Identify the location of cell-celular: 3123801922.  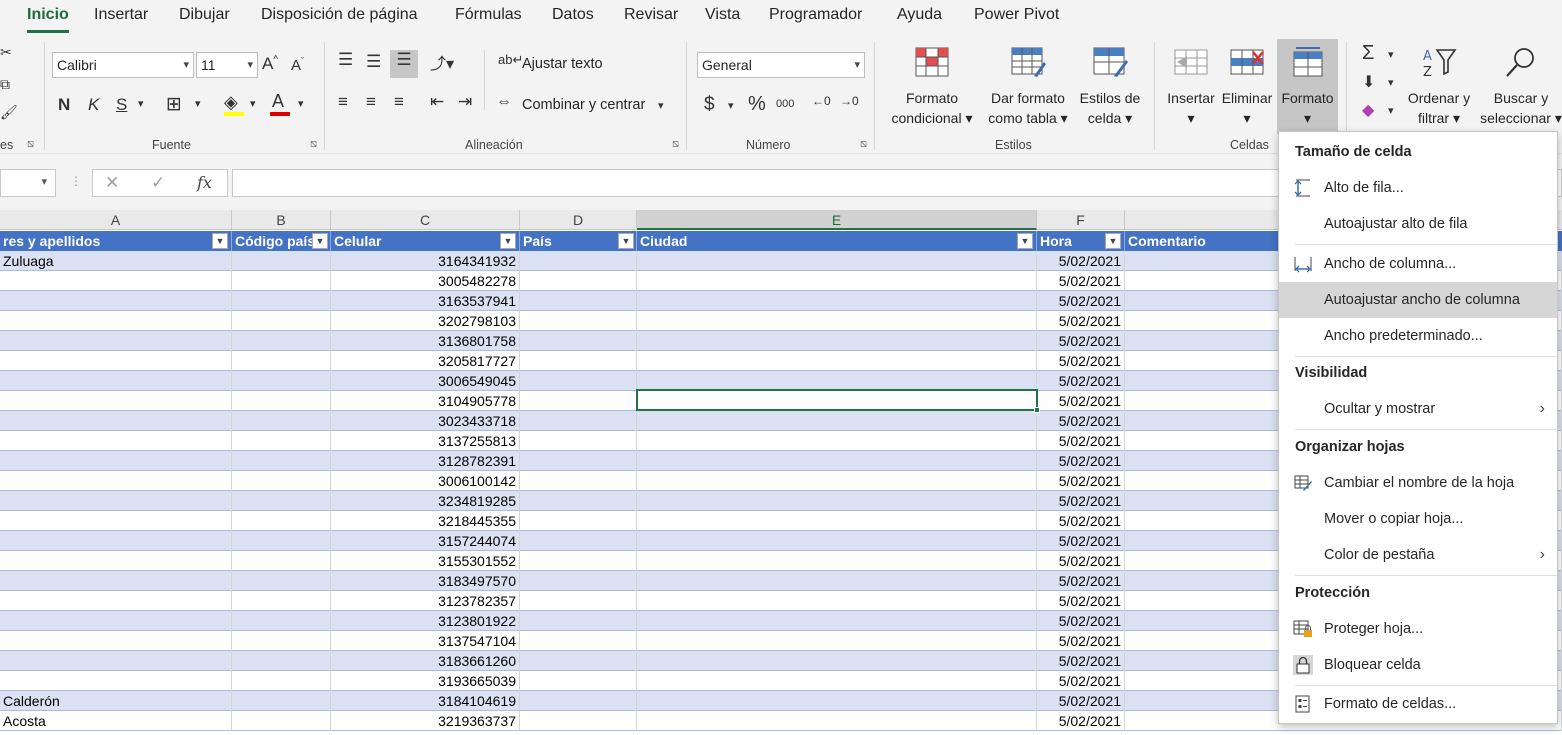
(425, 621).